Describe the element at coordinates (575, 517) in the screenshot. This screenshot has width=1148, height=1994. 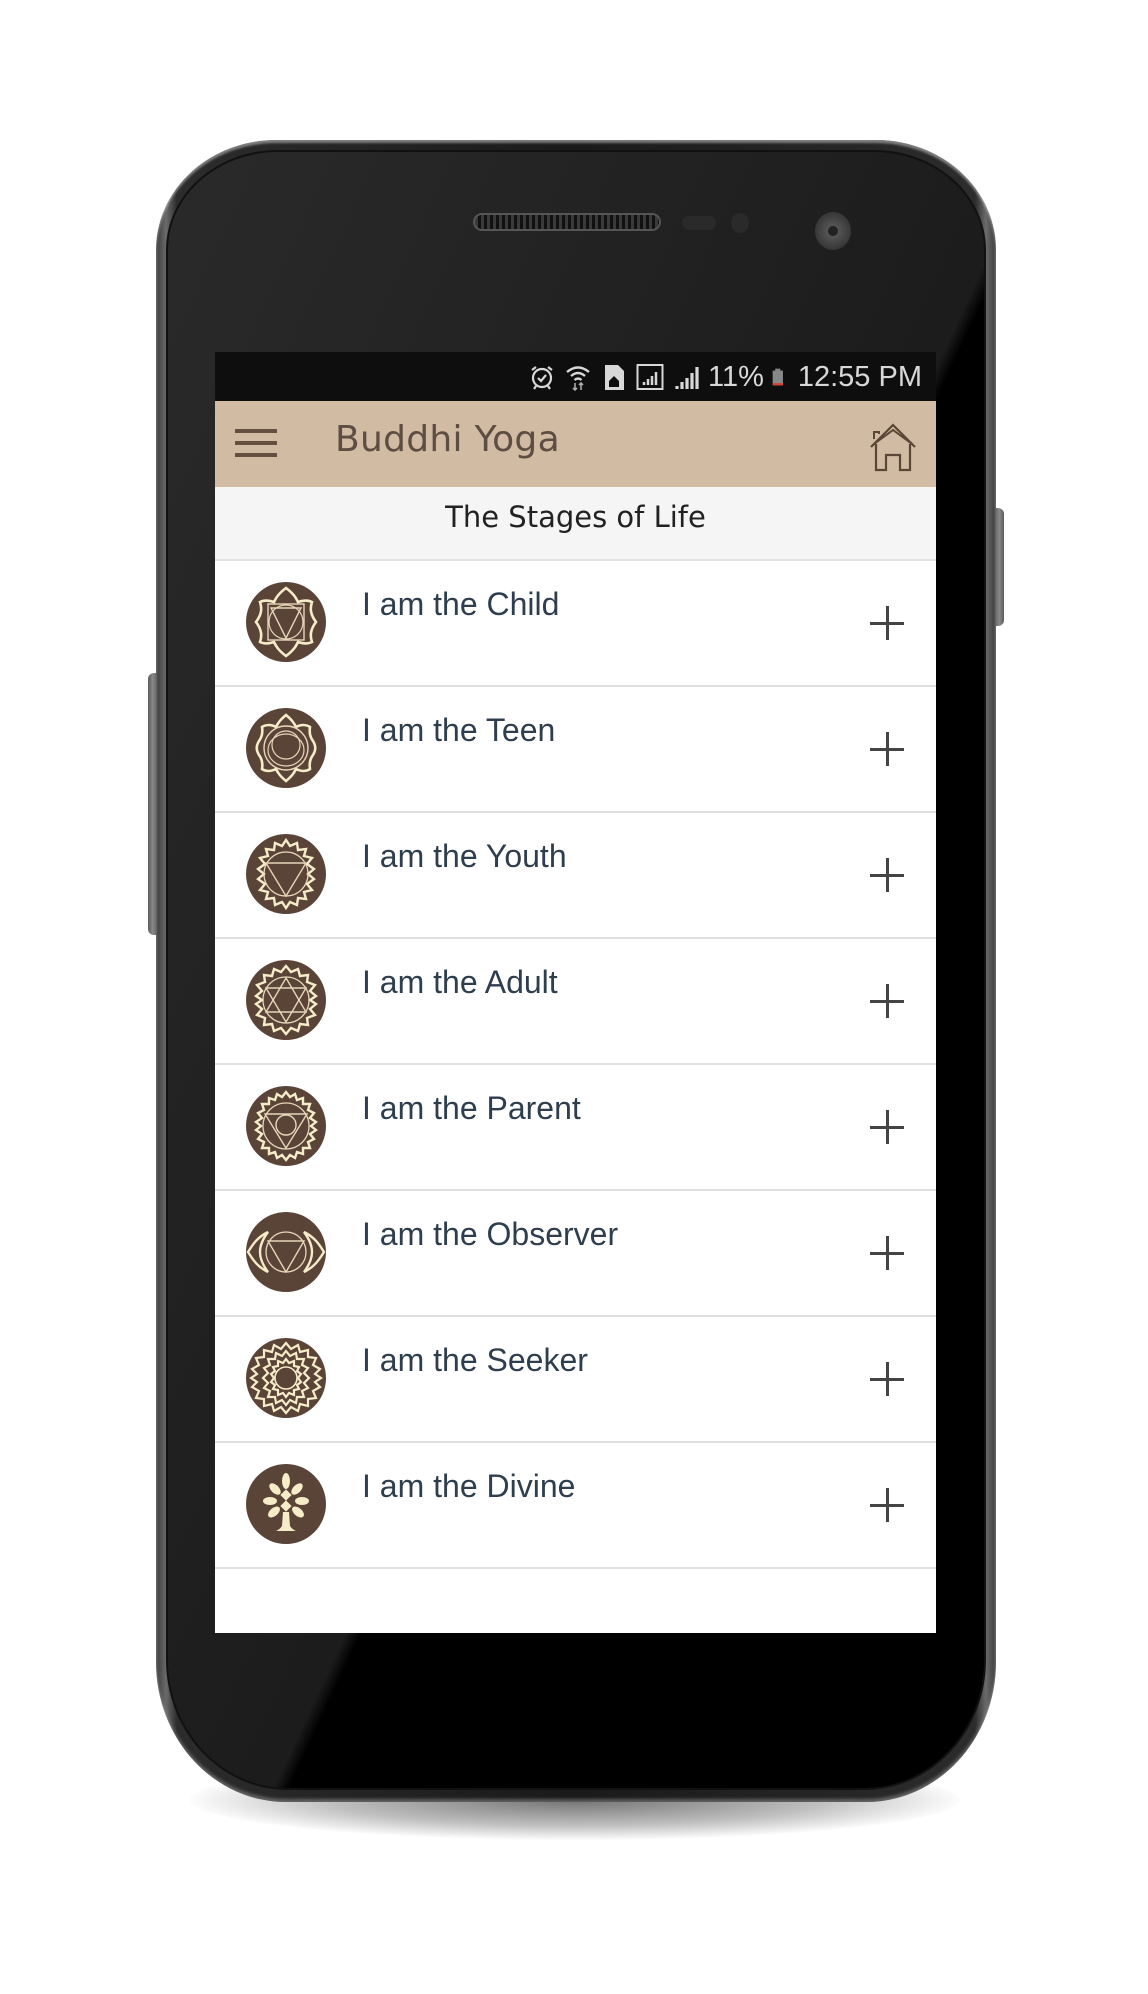
I see `section-title: The Stages of Life` at that location.